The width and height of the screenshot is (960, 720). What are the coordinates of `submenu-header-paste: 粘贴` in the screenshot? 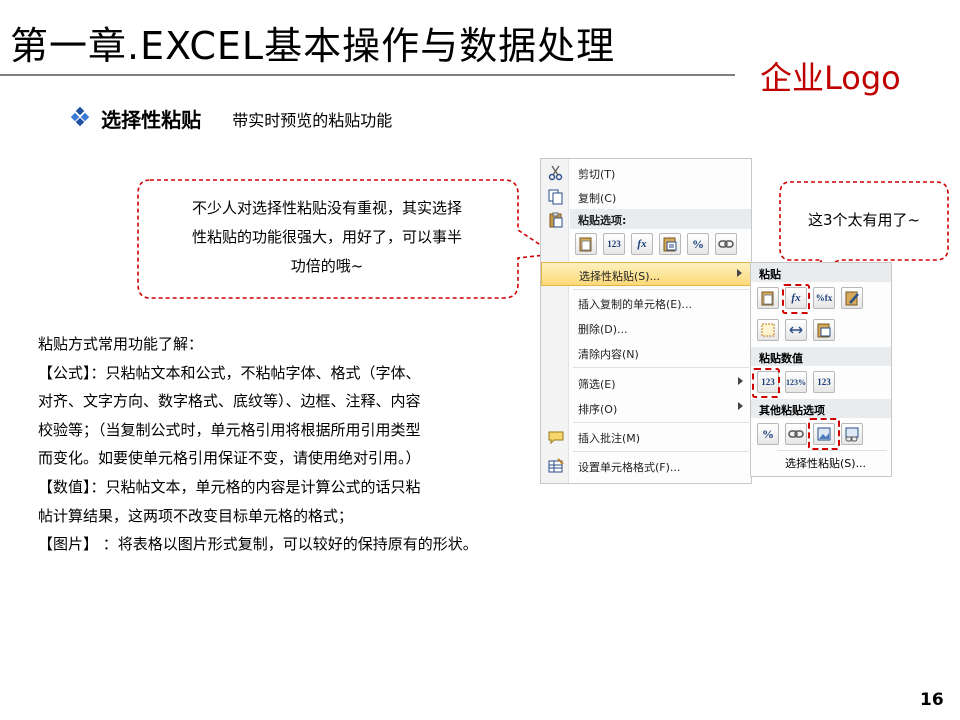 It's located at (821, 272).